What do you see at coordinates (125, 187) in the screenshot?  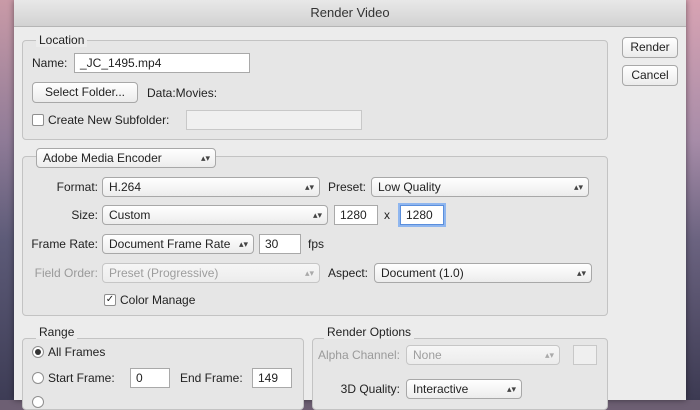 I see `format-value: H.264` at bounding box center [125, 187].